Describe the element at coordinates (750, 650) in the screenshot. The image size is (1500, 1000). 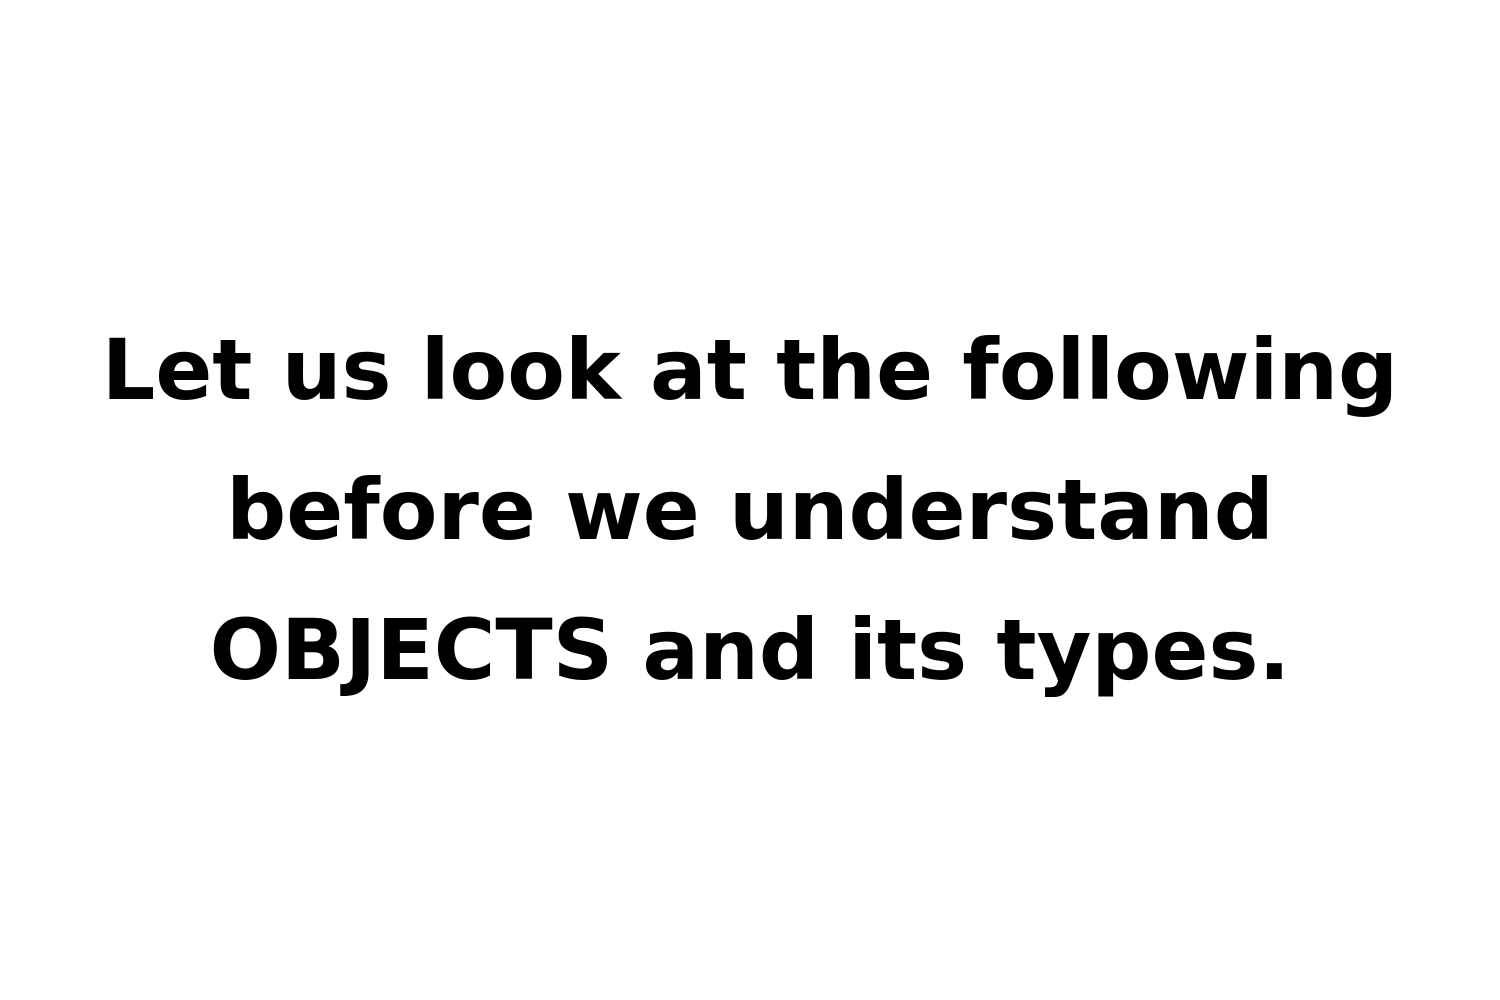
I see `slide-text-line-3: OBJECTS and its types.` at that location.